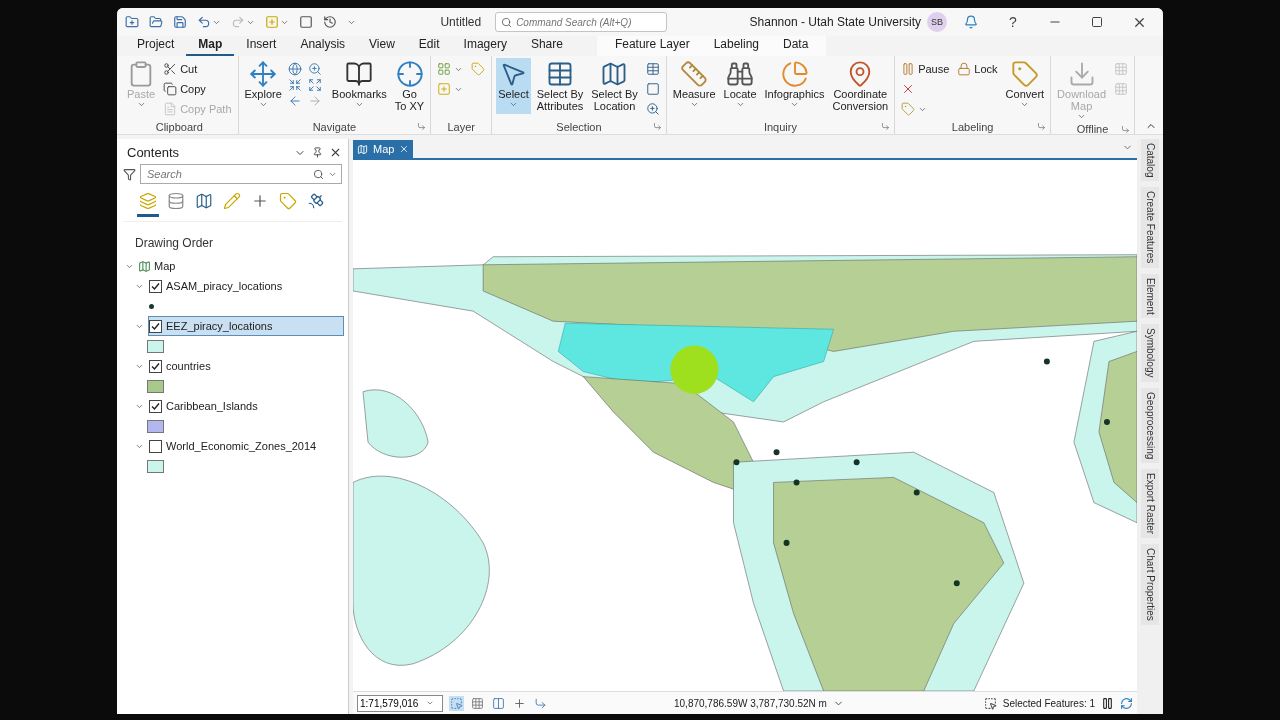 The width and height of the screenshot is (1280, 720). What do you see at coordinates (1150, 227) in the screenshot?
I see `side-tab: Create Features` at bounding box center [1150, 227].